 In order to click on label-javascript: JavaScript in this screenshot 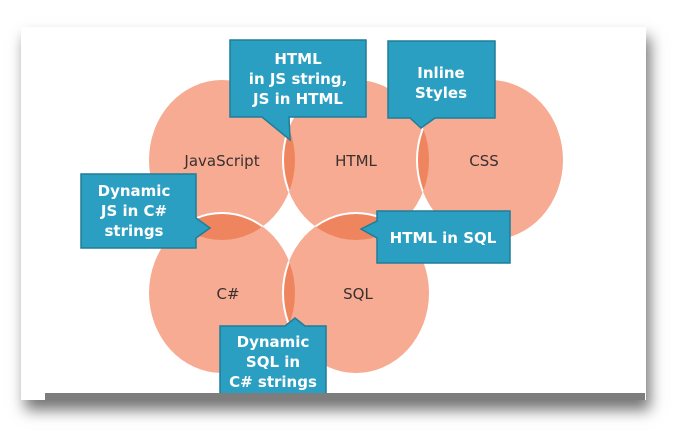, I will do `click(221, 161)`.